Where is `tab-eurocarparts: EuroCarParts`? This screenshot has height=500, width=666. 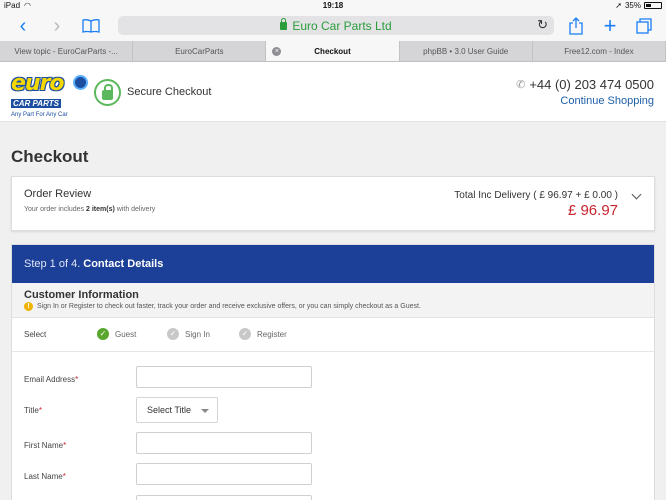 tab-eurocarparts: EuroCarParts is located at coordinates (200, 51).